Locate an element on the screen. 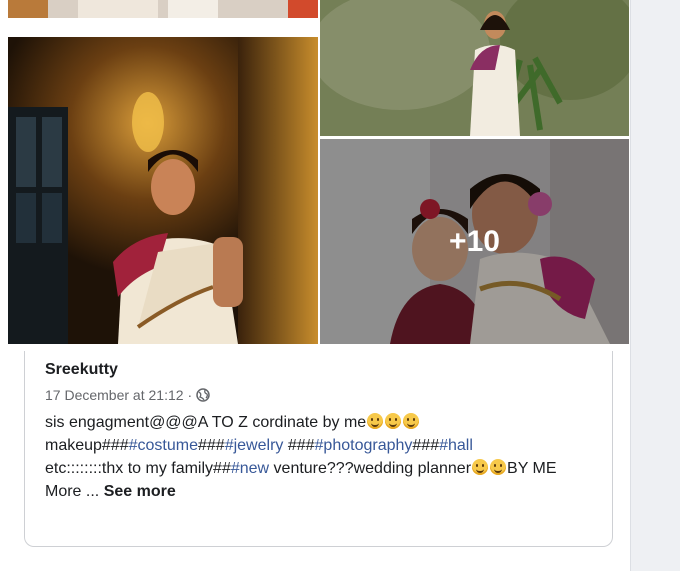 The width and height of the screenshot is (680, 571). author-name: Sreekutty is located at coordinates (81, 370).